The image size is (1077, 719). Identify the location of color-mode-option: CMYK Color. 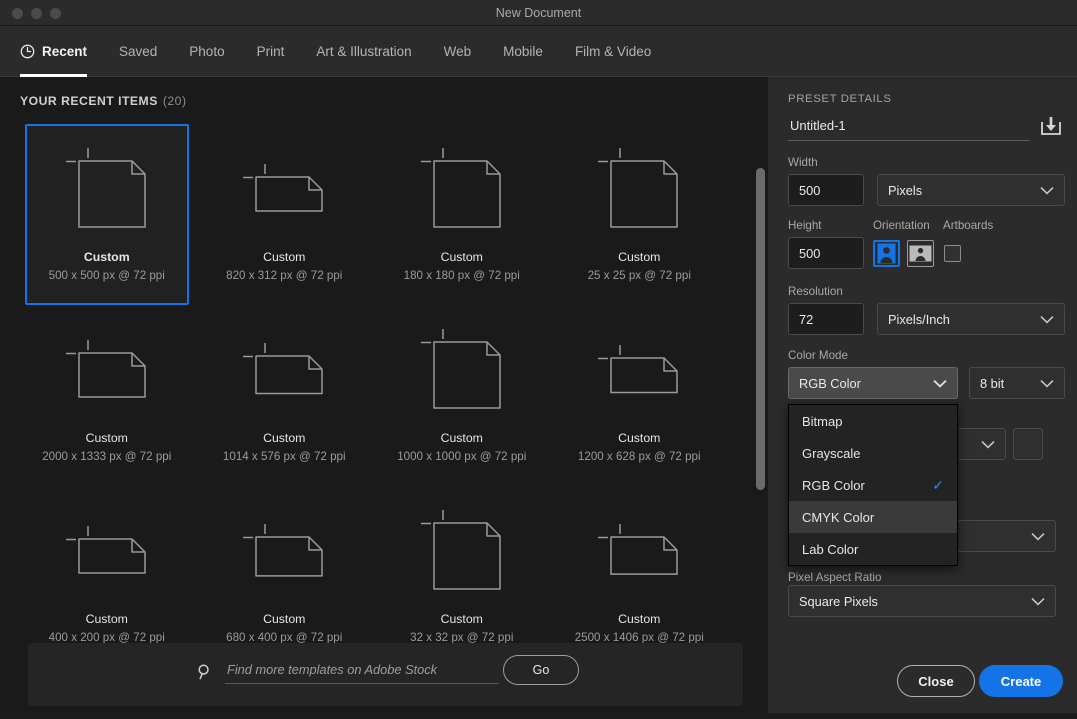
(873, 517).